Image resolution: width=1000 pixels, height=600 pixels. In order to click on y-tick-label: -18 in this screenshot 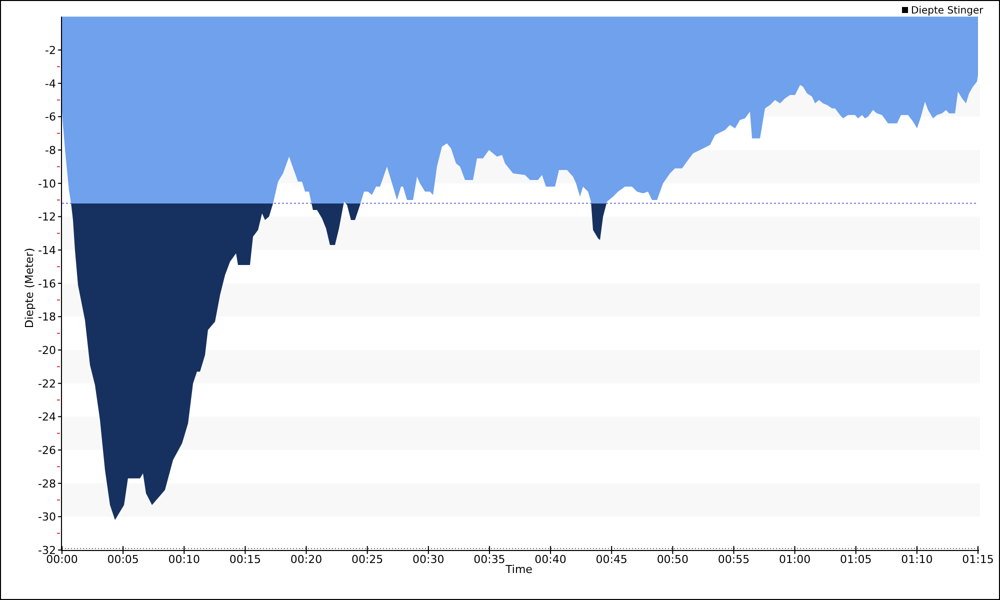, I will do `click(47, 317)`.